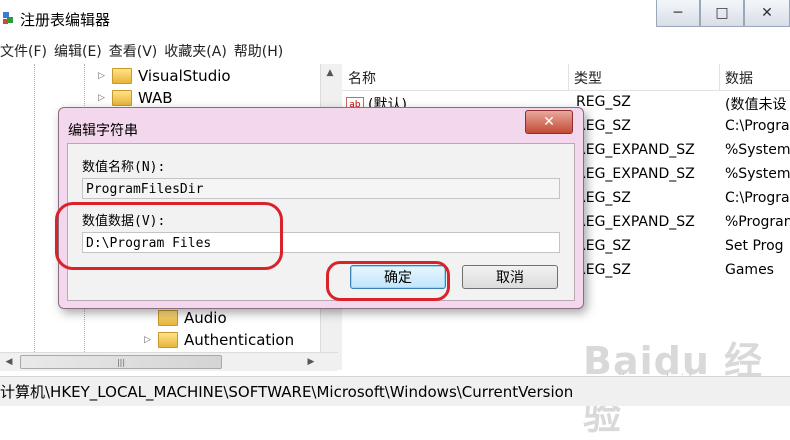 The image size is (790, 440). I want to click on tree-node-label: Audio, so click(205, 318).